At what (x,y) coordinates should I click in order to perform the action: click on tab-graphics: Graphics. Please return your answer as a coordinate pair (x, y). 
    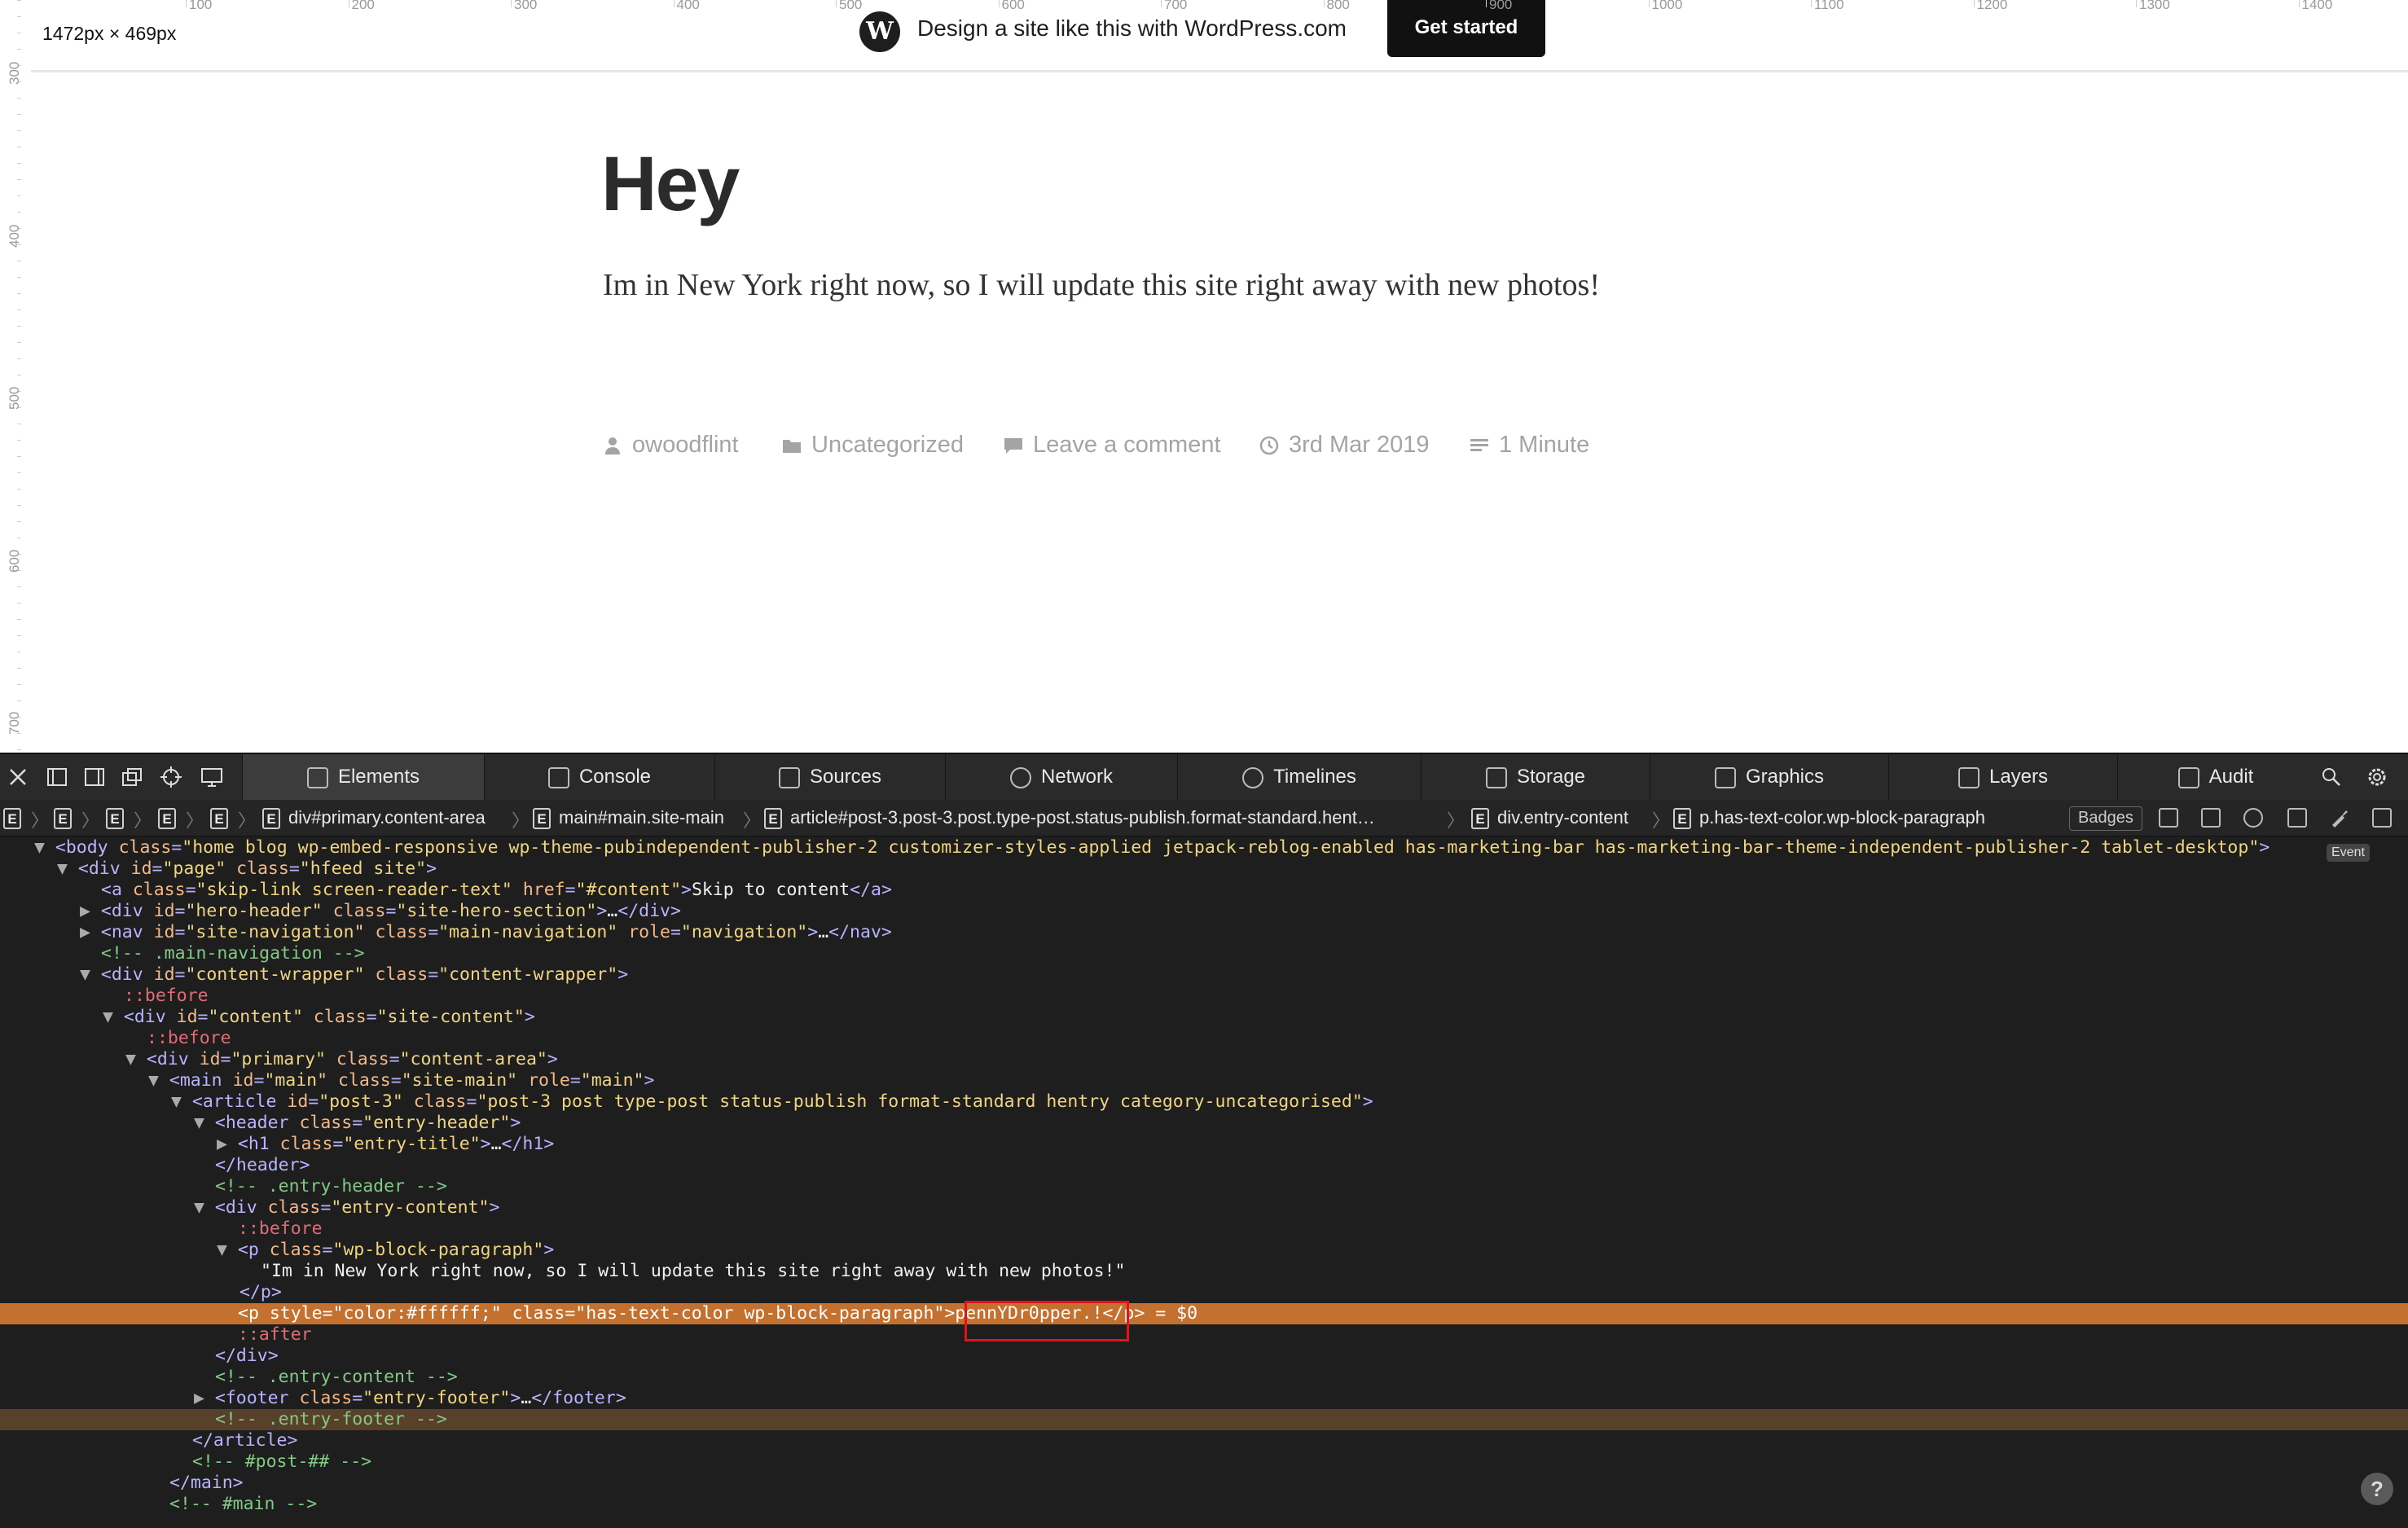
    Looking at the image, I should click on (1769, 777).